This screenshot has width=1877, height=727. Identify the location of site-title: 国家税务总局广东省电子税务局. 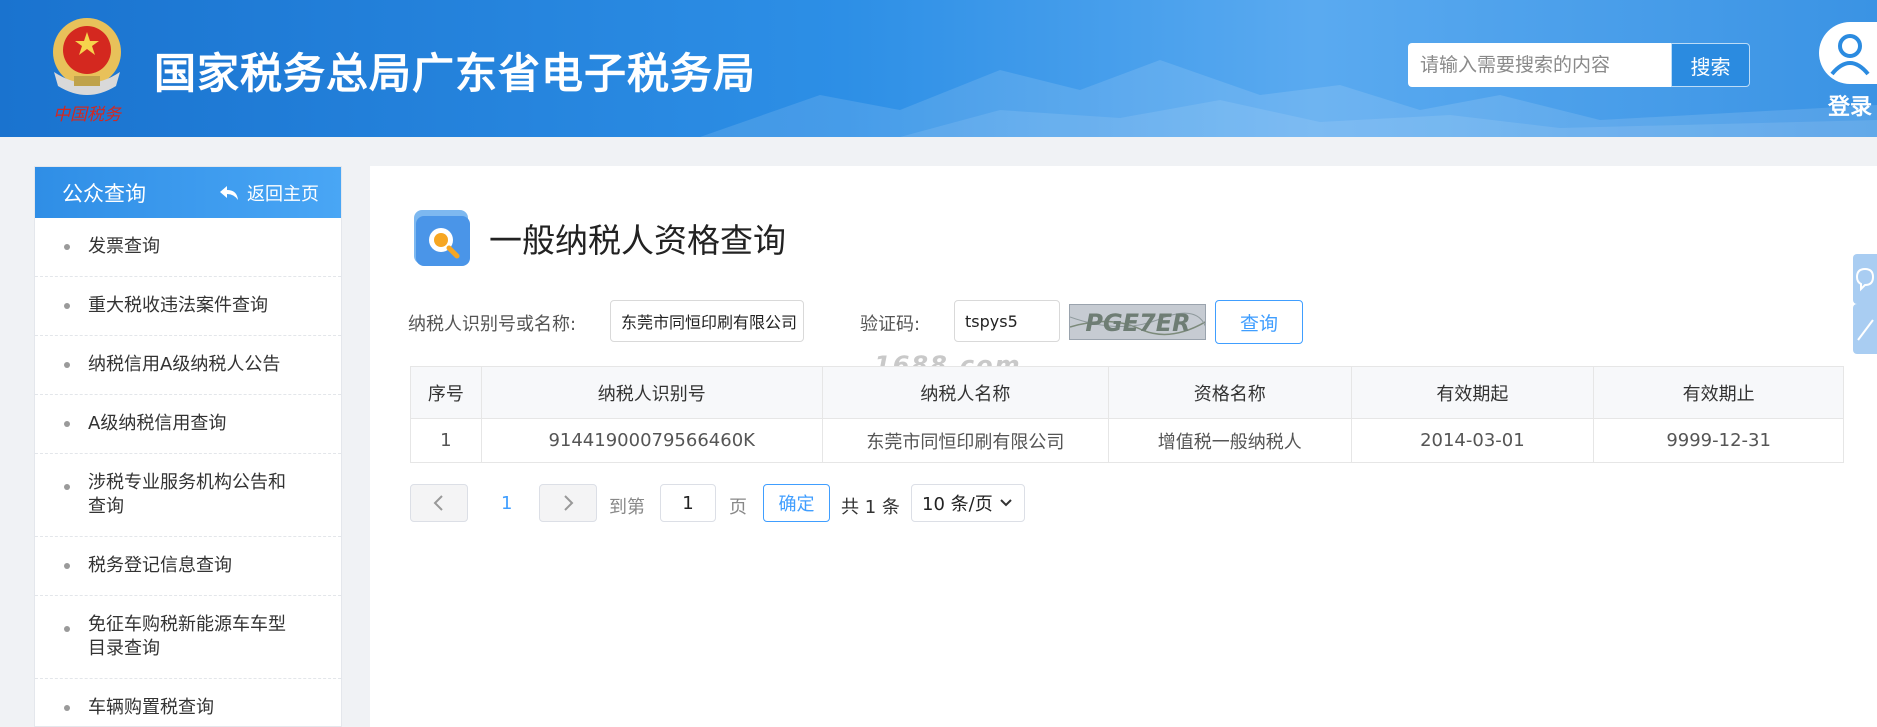
(455, 73).